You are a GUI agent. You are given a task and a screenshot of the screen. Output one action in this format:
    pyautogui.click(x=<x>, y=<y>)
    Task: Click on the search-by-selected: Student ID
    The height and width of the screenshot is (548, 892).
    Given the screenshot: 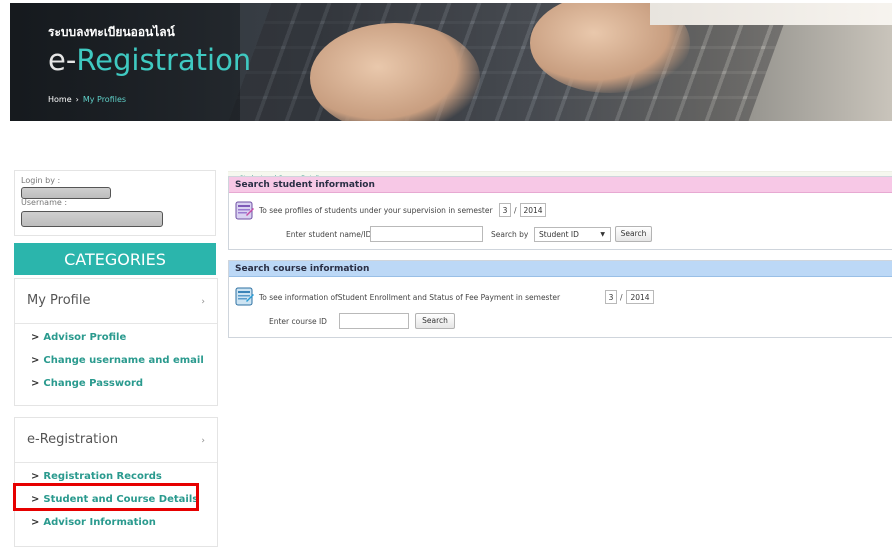 What is the action you would take?
    pyautogui.click(x=559, y=234)
    